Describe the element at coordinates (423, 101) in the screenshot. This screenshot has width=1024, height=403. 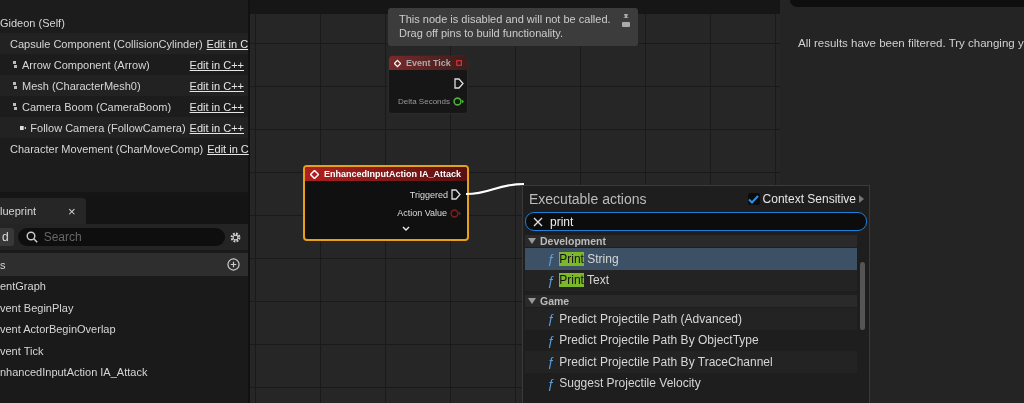
I see `pin-label: Delta Seconds` at that location.